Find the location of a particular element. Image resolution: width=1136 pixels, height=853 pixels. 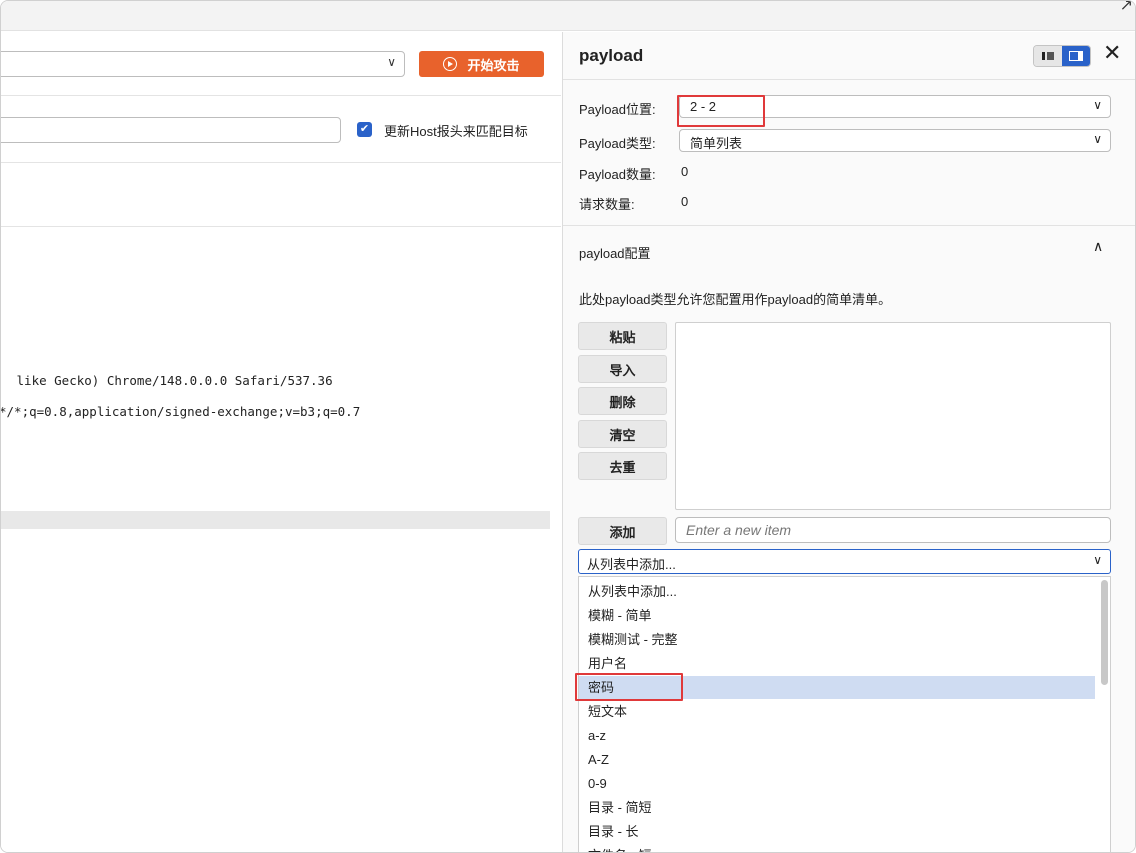

dropdown-option: 文件名 - 短 is located at coordinates (837, 848).